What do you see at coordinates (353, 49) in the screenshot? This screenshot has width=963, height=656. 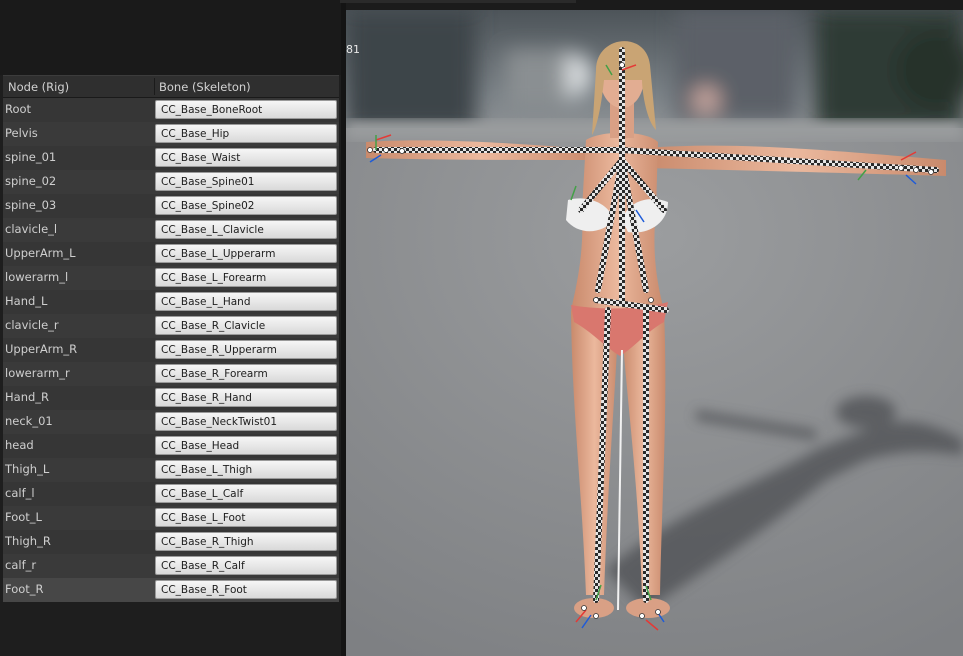 I see `viewport-frame-counter: 81` at bounding box center [353, 49].